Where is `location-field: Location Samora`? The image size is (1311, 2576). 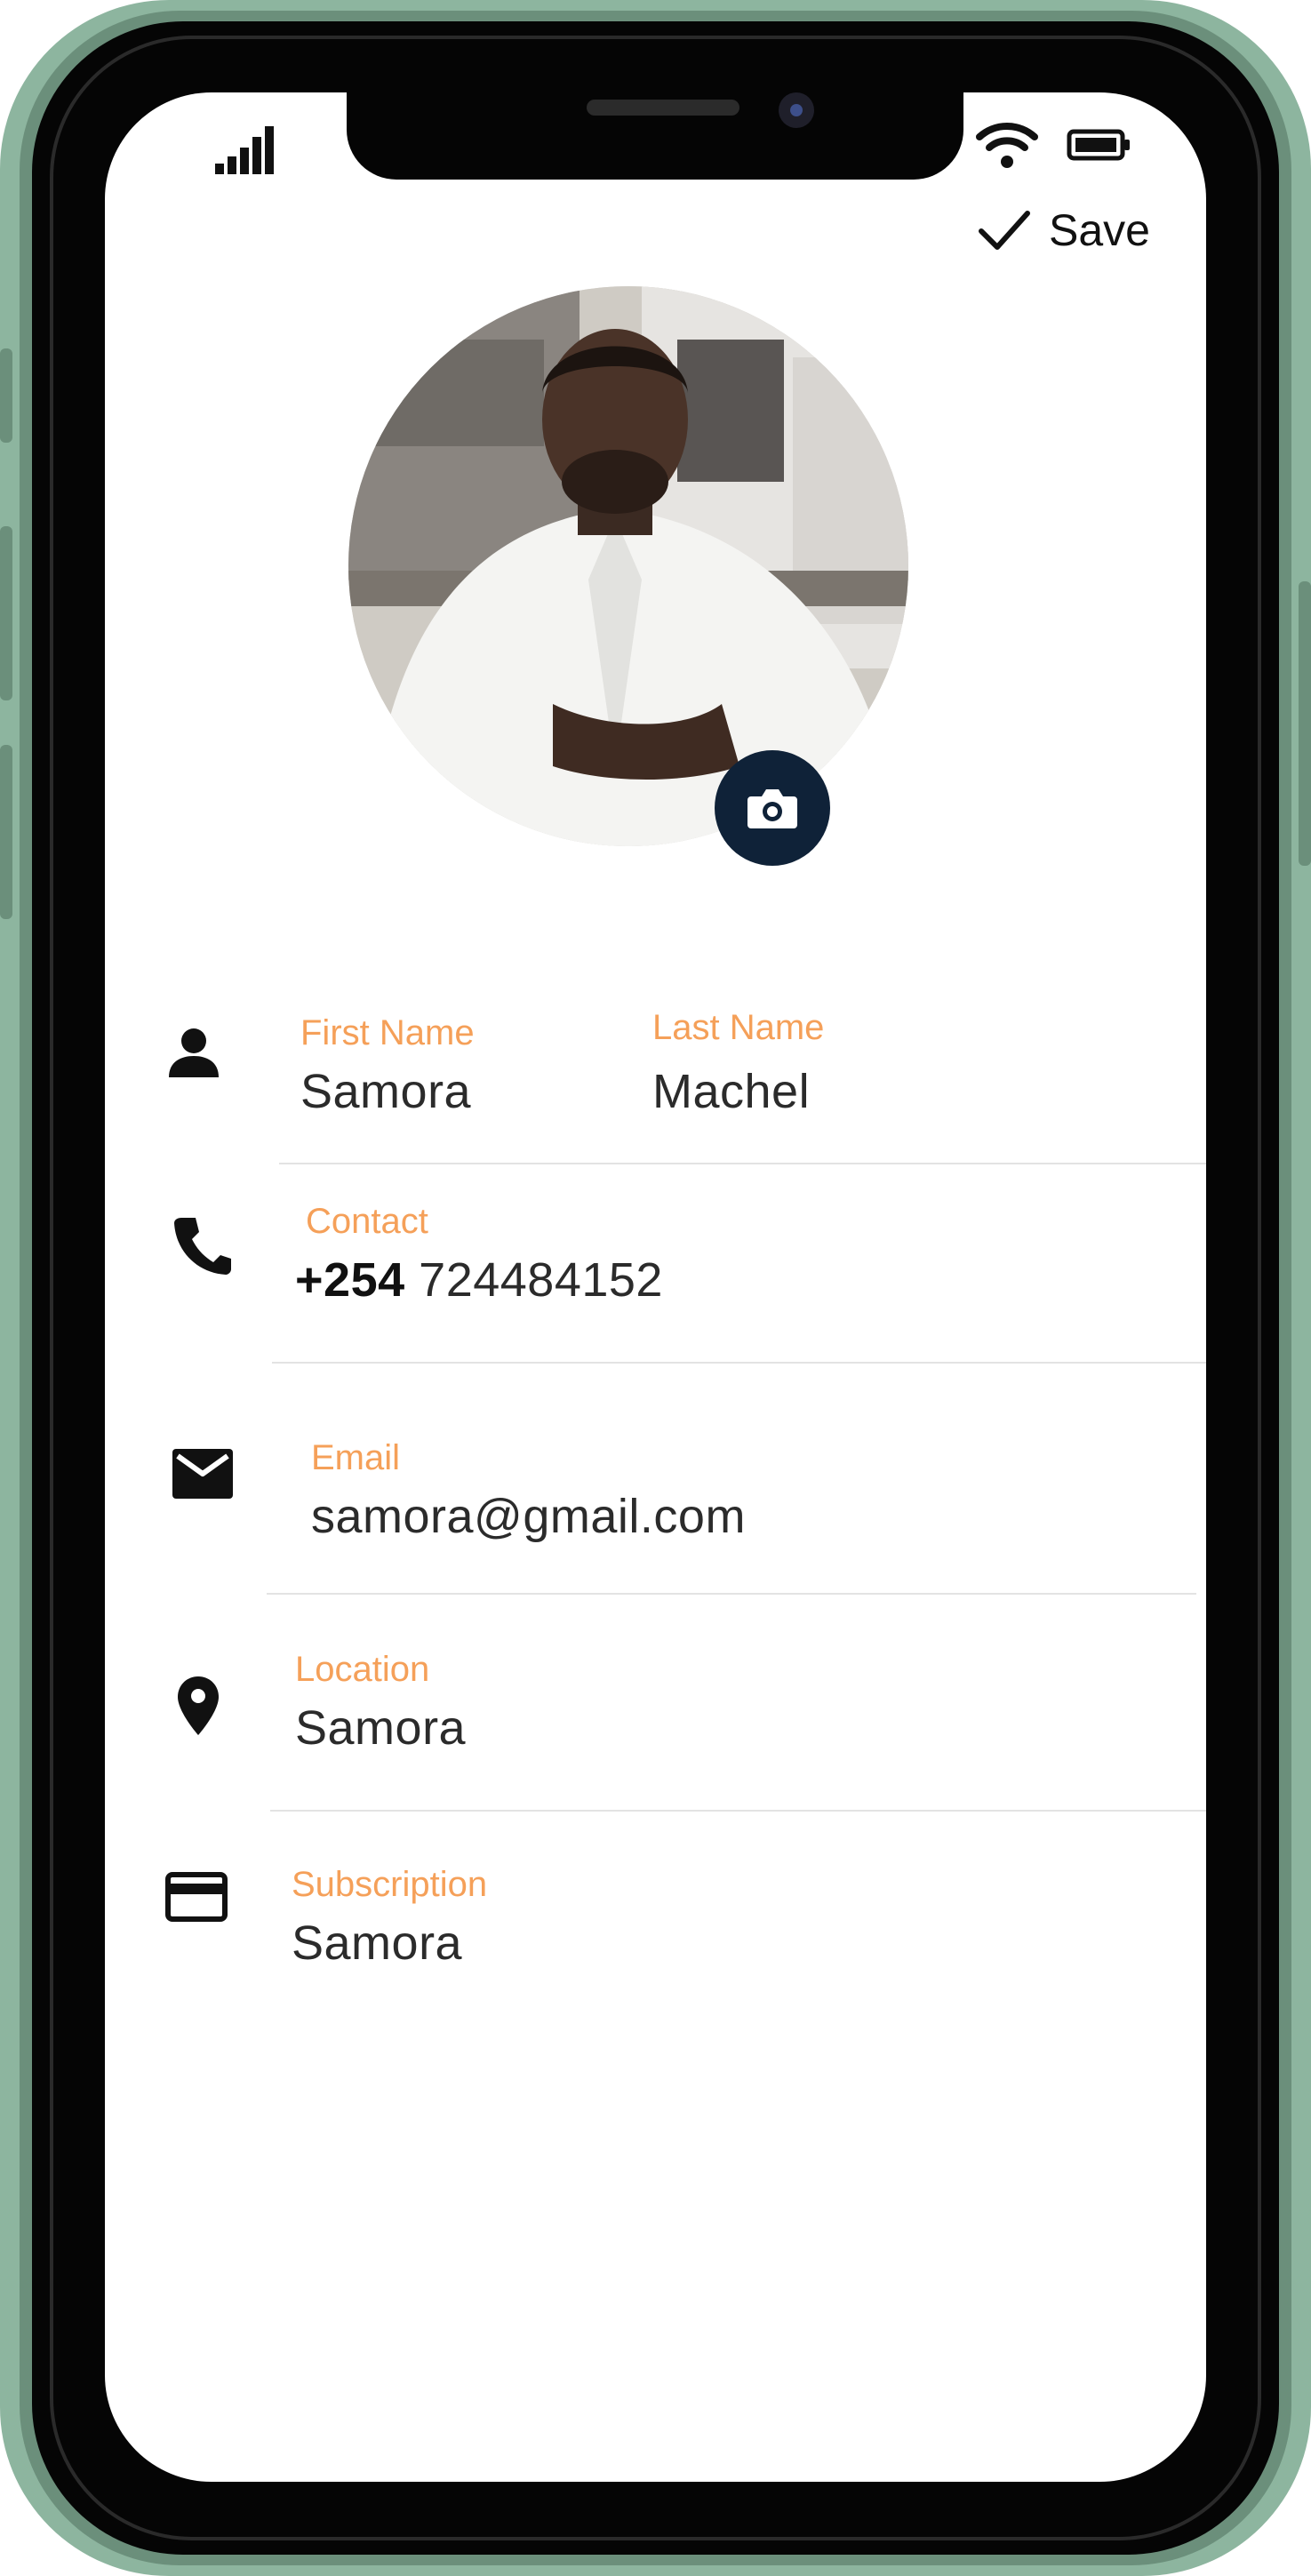 location-field: Location Samora is located at coordinates (380, 1703).